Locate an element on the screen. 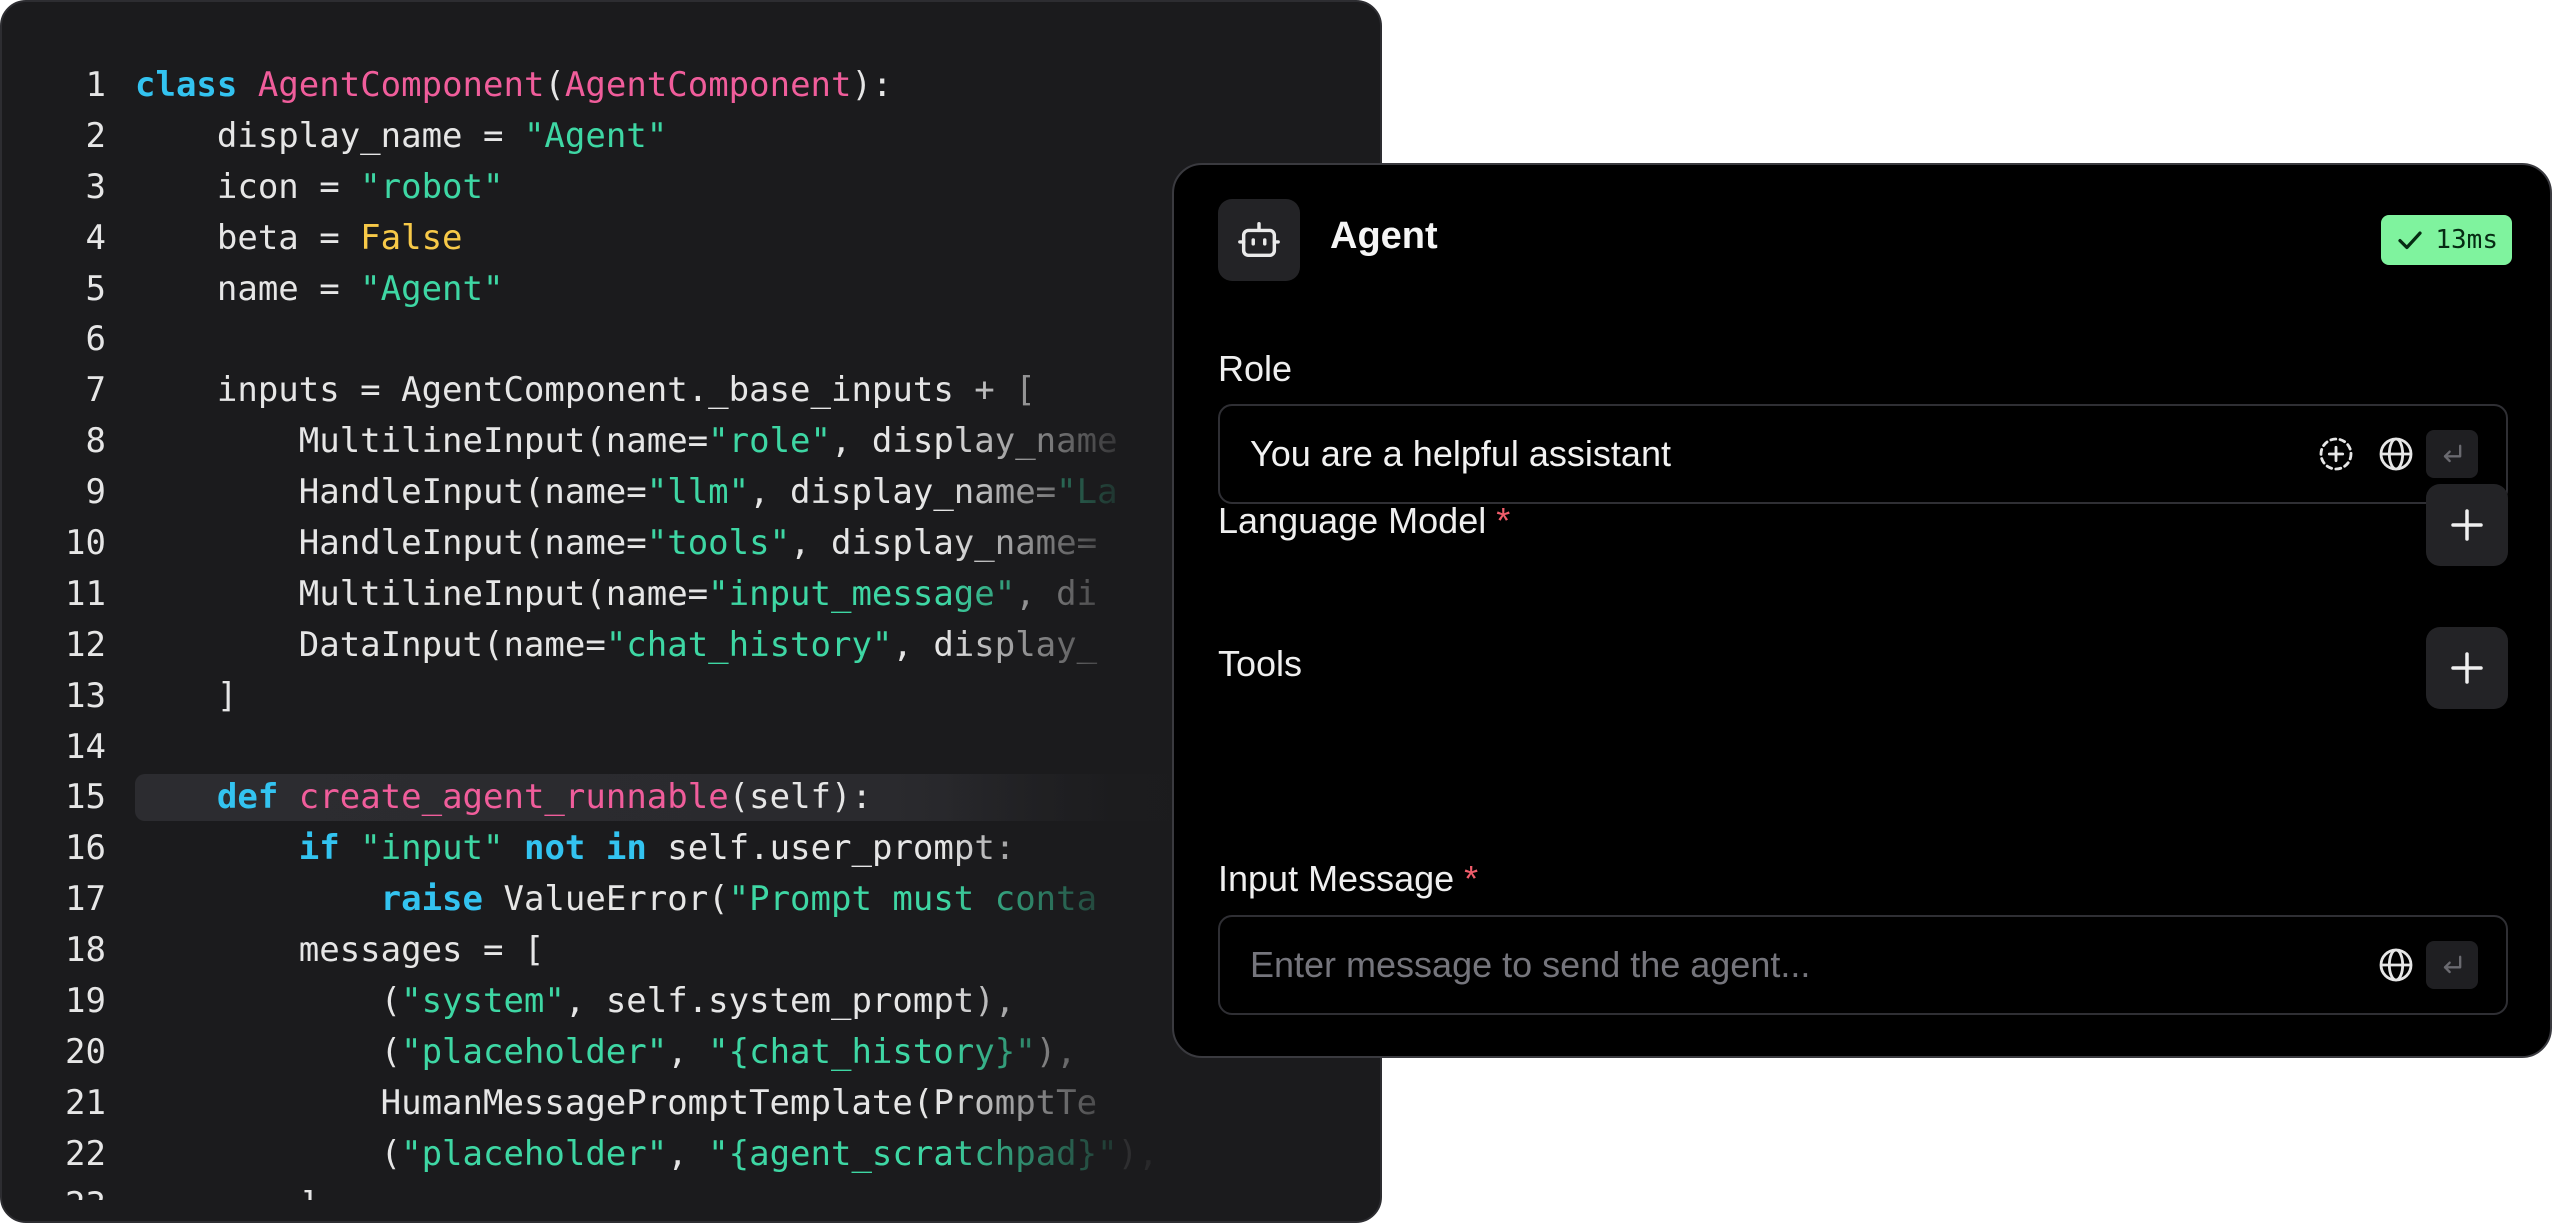 Image resolution: width=2560 pixels, height=1223 pixels. input-message-label: Input Message * is located at coordinates (1348, 879).